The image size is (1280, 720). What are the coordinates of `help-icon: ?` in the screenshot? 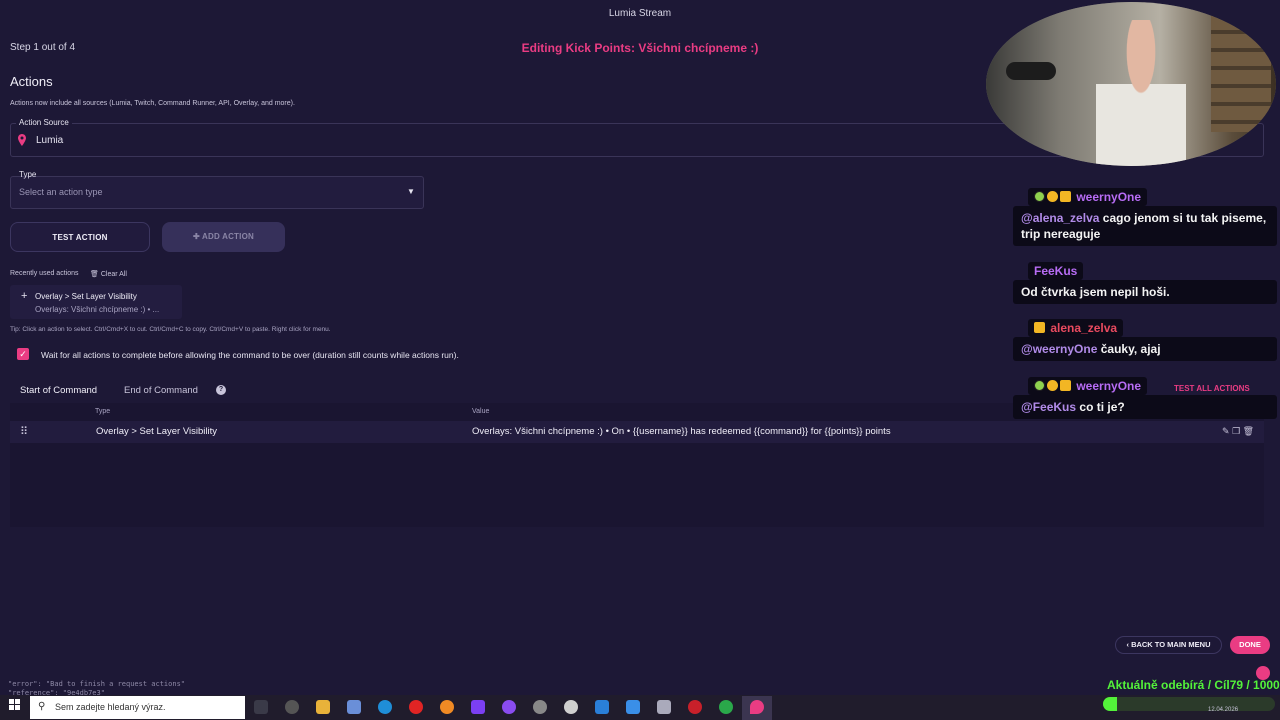 It's located at (221, 390).